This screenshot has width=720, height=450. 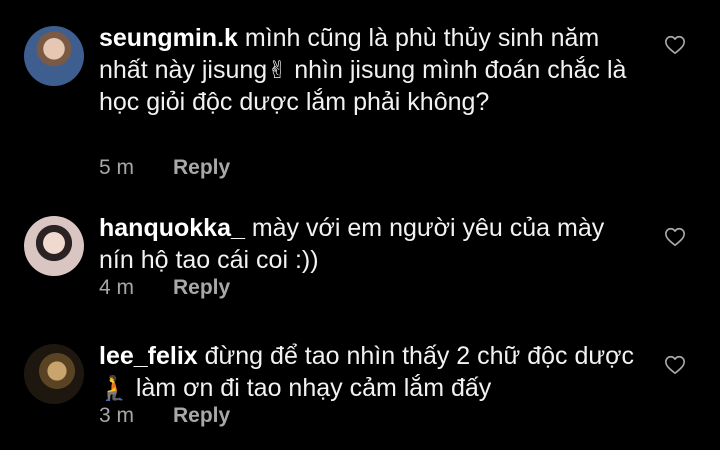 What do you see at coordinates (277, 70) in the screenshot?
I see `victory-hand-emoji: ✌` at bounding box center [277, 70].